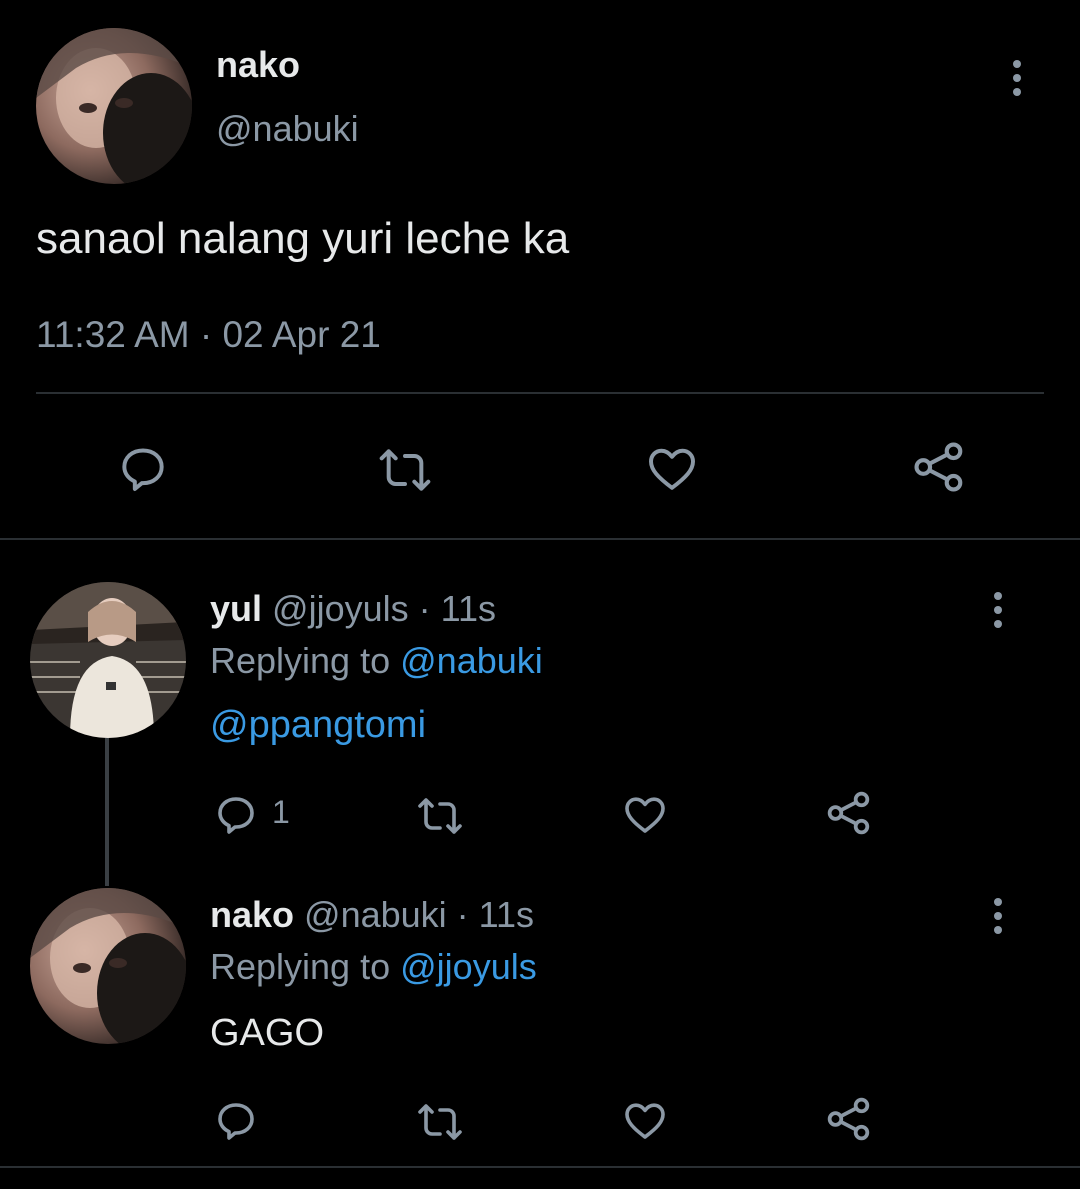 This screenshot has width=1080, height=1189. What do you see at coordinates (540, 1167) in the screenshot?
I see `divider-bottom` at bounding box center [540, 1167].